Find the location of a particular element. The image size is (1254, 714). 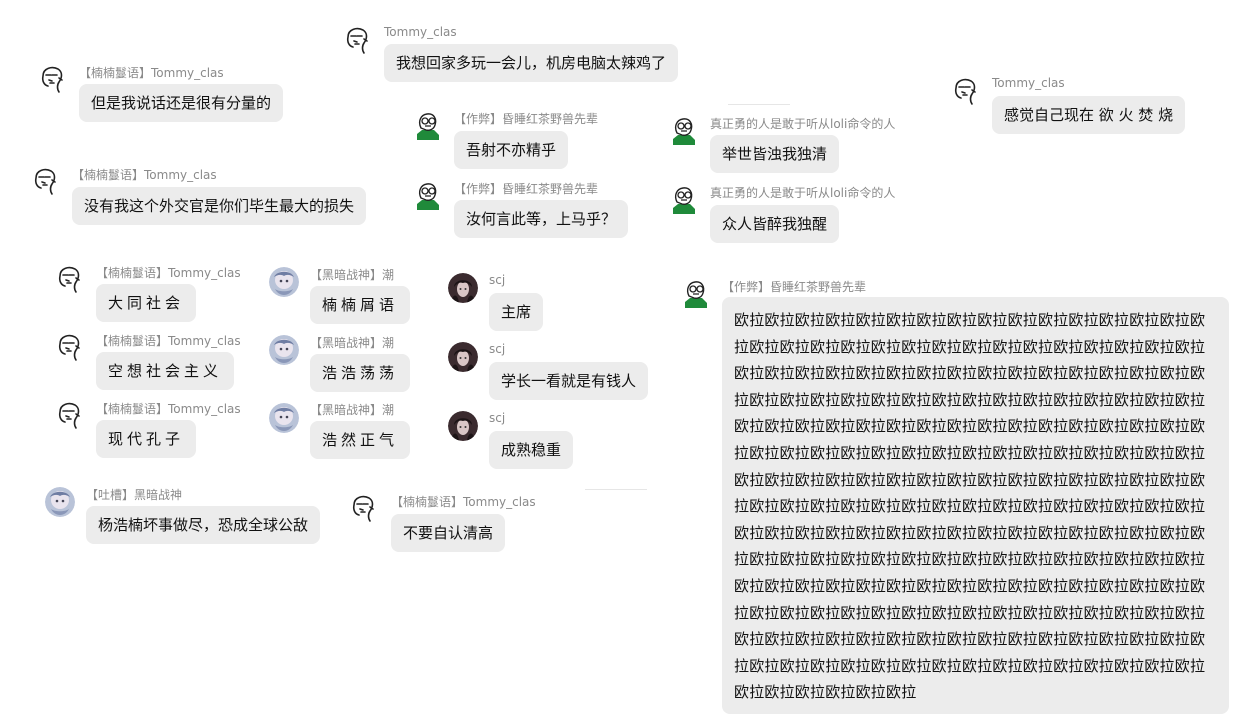

message-bubble: 现代孔子 is located at coordinates (146, 439).